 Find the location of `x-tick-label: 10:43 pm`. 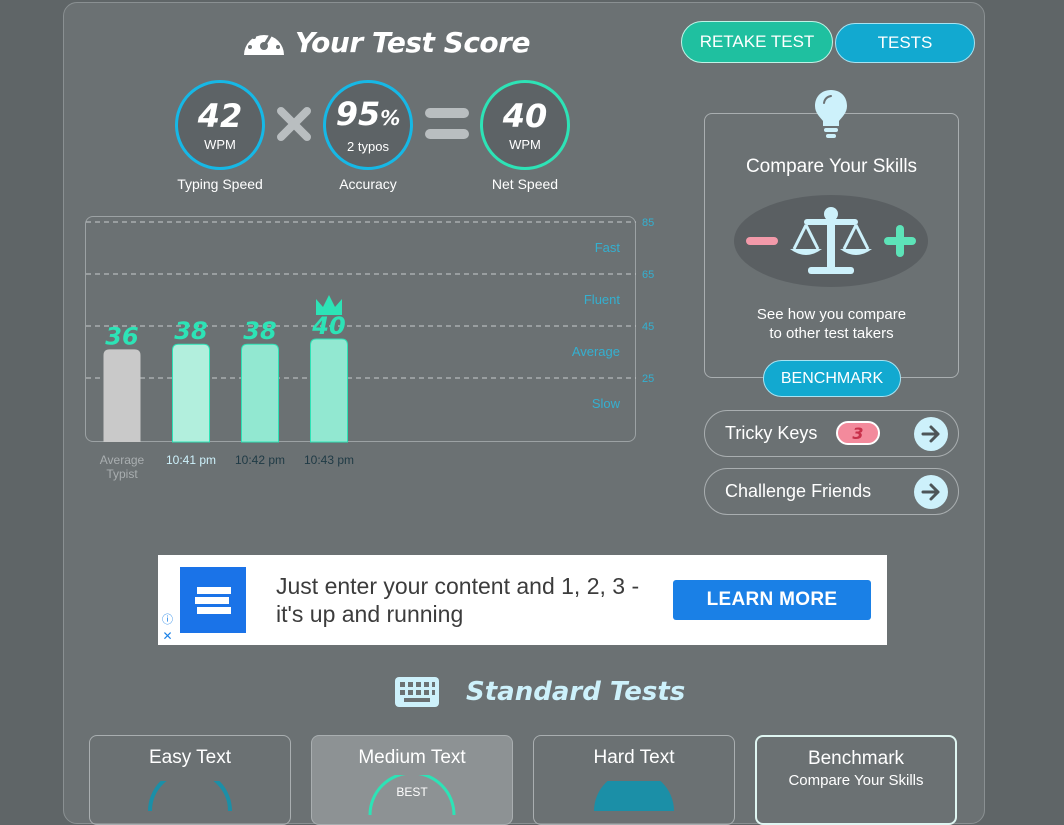

x-tick-label: 10:43 pm is located at coordinates (329, 460).